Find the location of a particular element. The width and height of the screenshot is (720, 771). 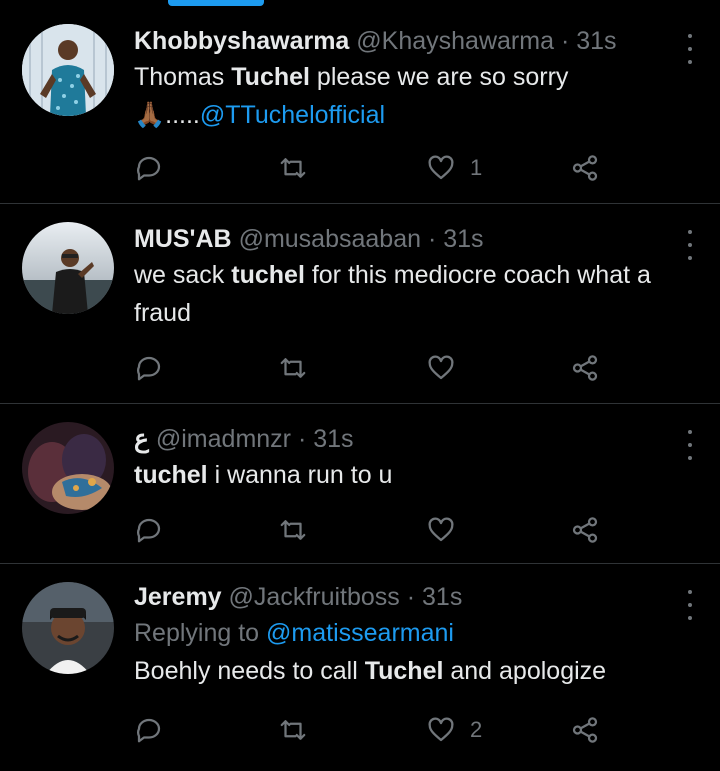

text-segment: we sack is located at coordinates (183, 275).